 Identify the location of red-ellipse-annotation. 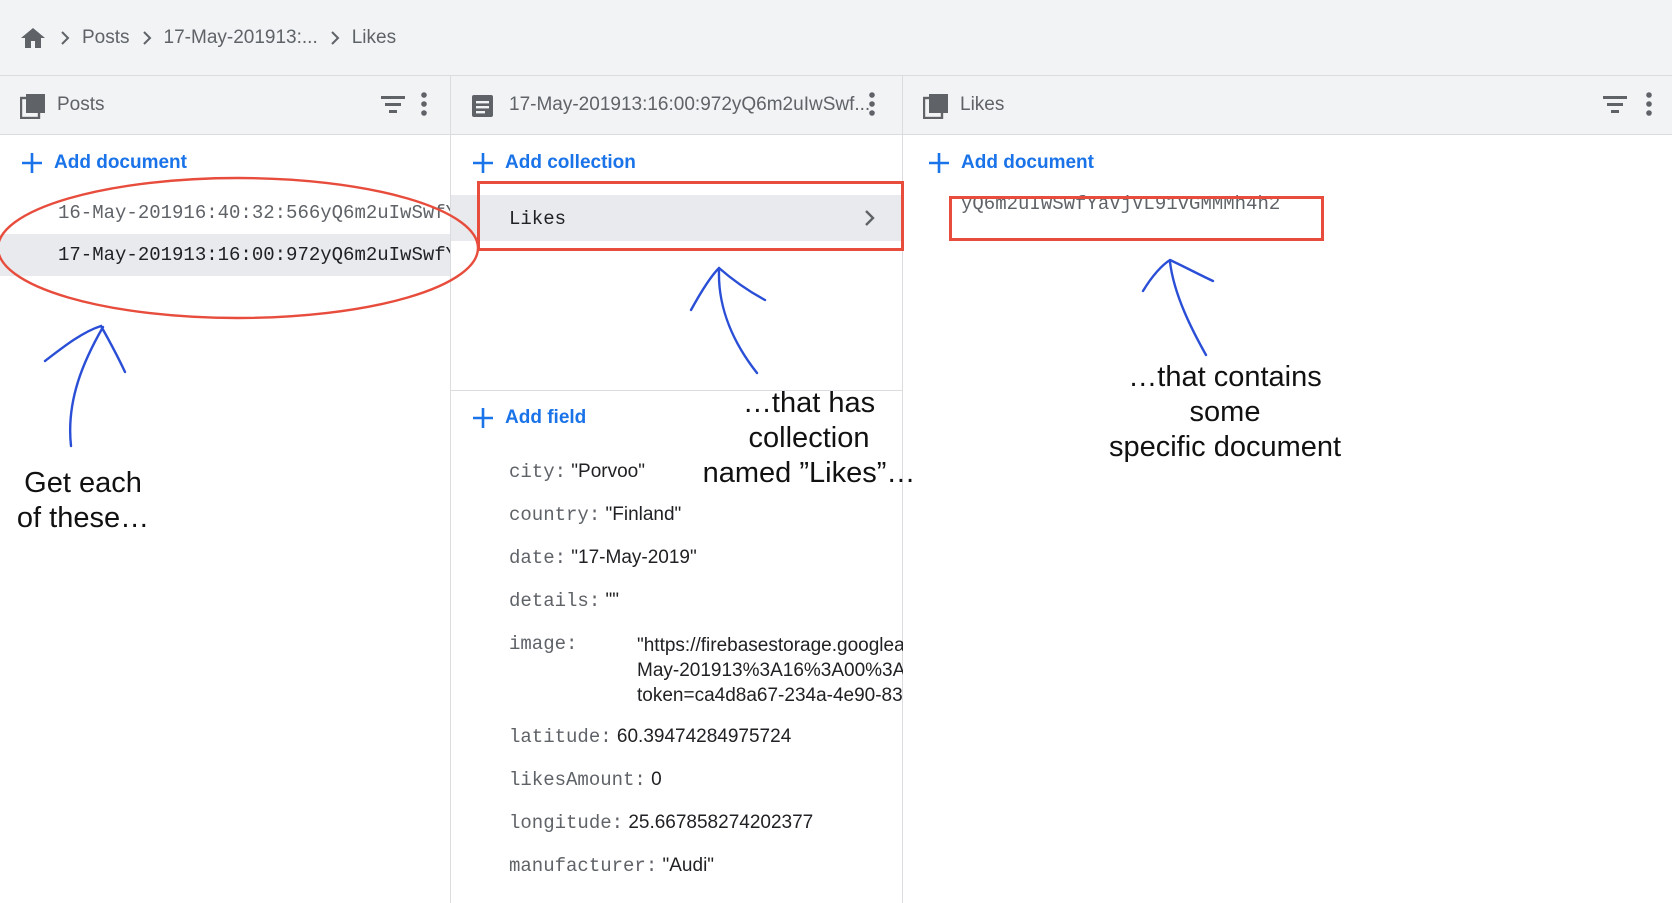
(240, 248).